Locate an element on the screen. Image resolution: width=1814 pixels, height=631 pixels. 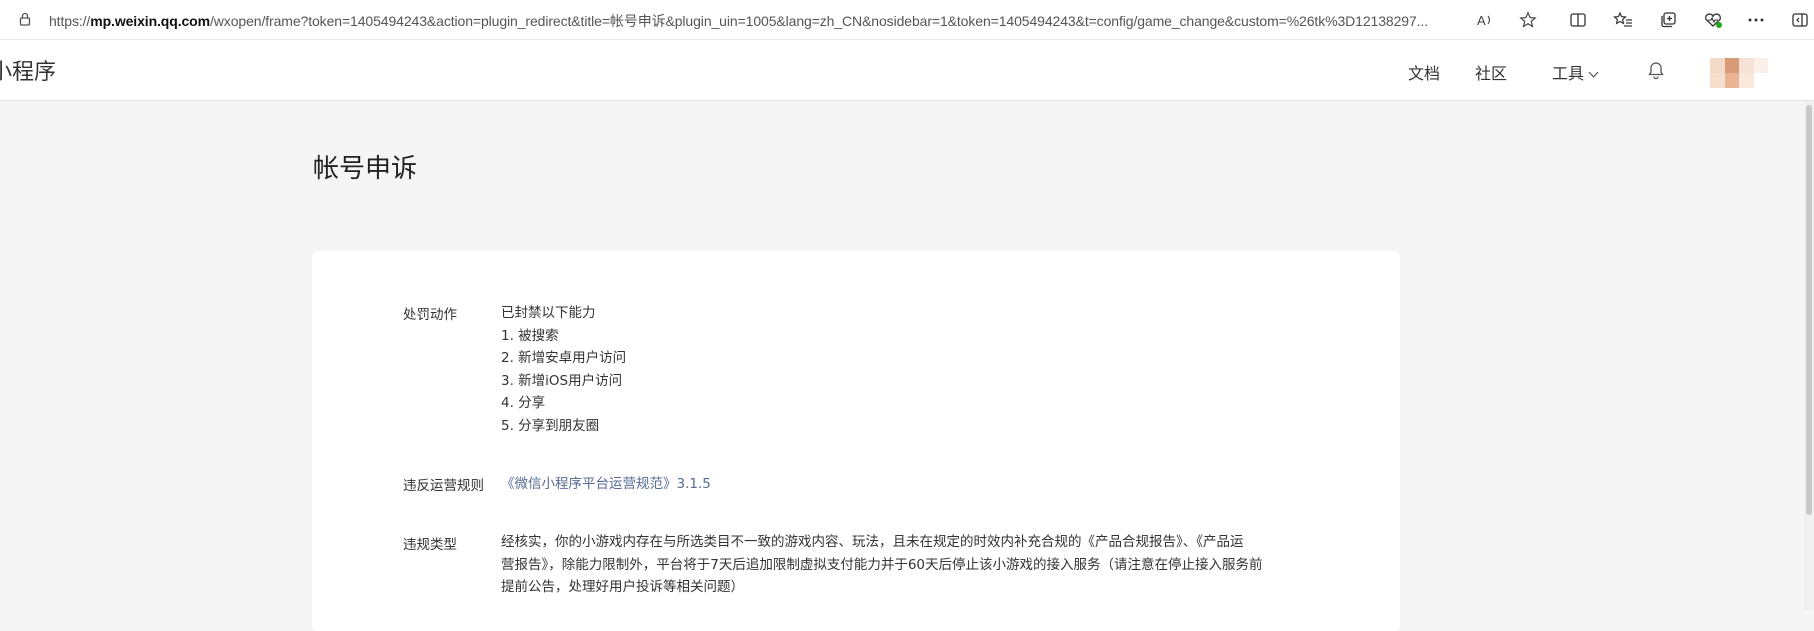
collections-icon is located at coordinates (1668, 20).